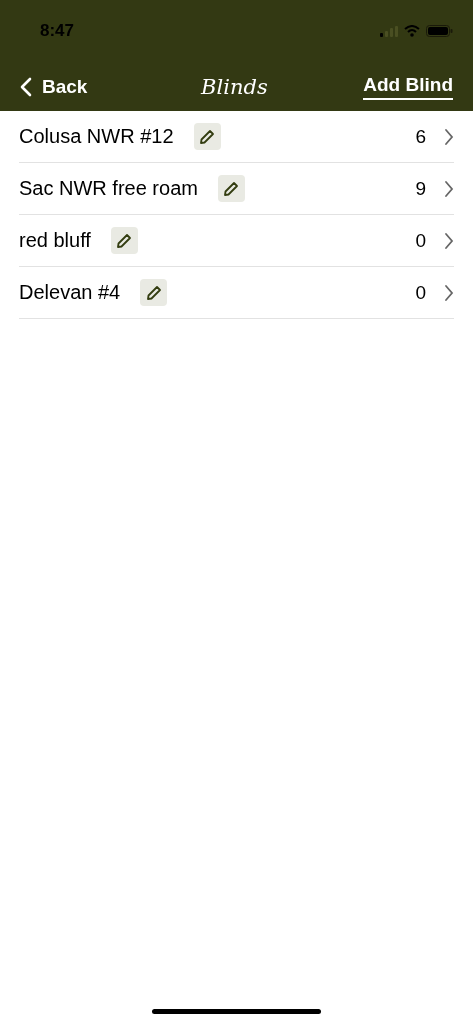  I want to click on blind-row: Delevan #4 0, so click(236, 293).